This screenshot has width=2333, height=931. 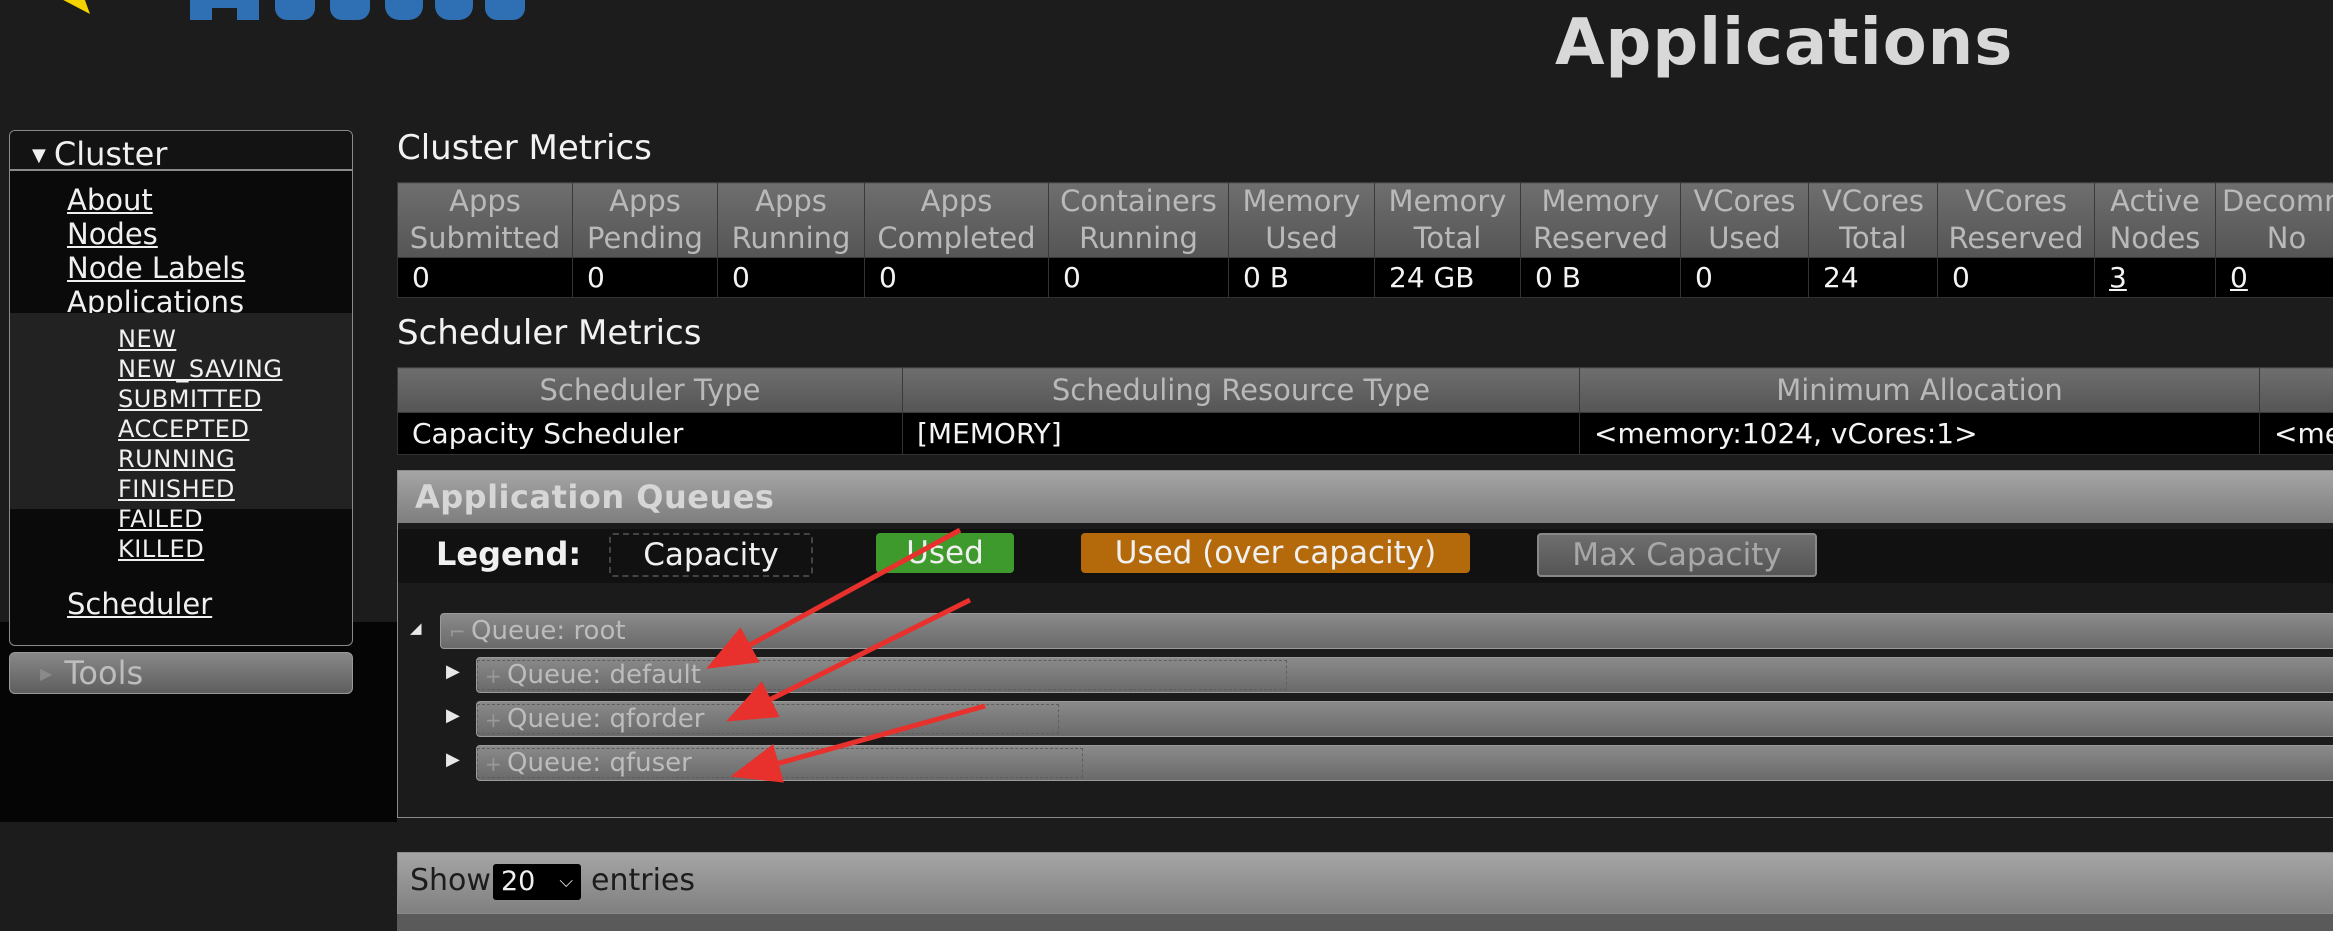 What do you see at coordinates (1784, 43) in the screenshot?
I see `page-title: Applications` at bounding box center [1784, 43].